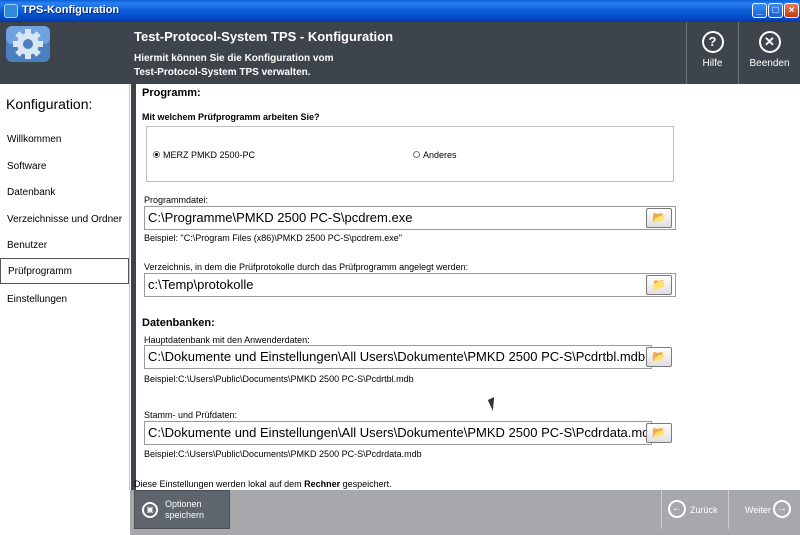 The image size is (800, 535). What do you see at coordinates (176, 200) in the screenshot?
I see `program-file-label: Programmdatei:` at bounding box center [176, 200].